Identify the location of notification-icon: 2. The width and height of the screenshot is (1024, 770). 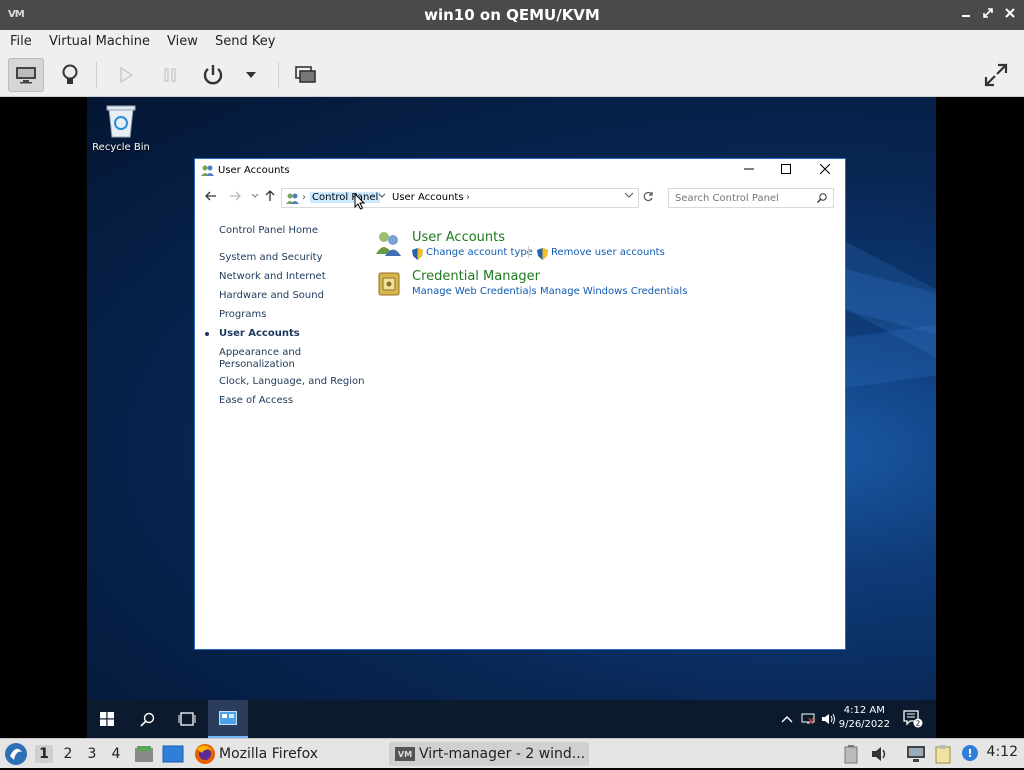
(913, 719).